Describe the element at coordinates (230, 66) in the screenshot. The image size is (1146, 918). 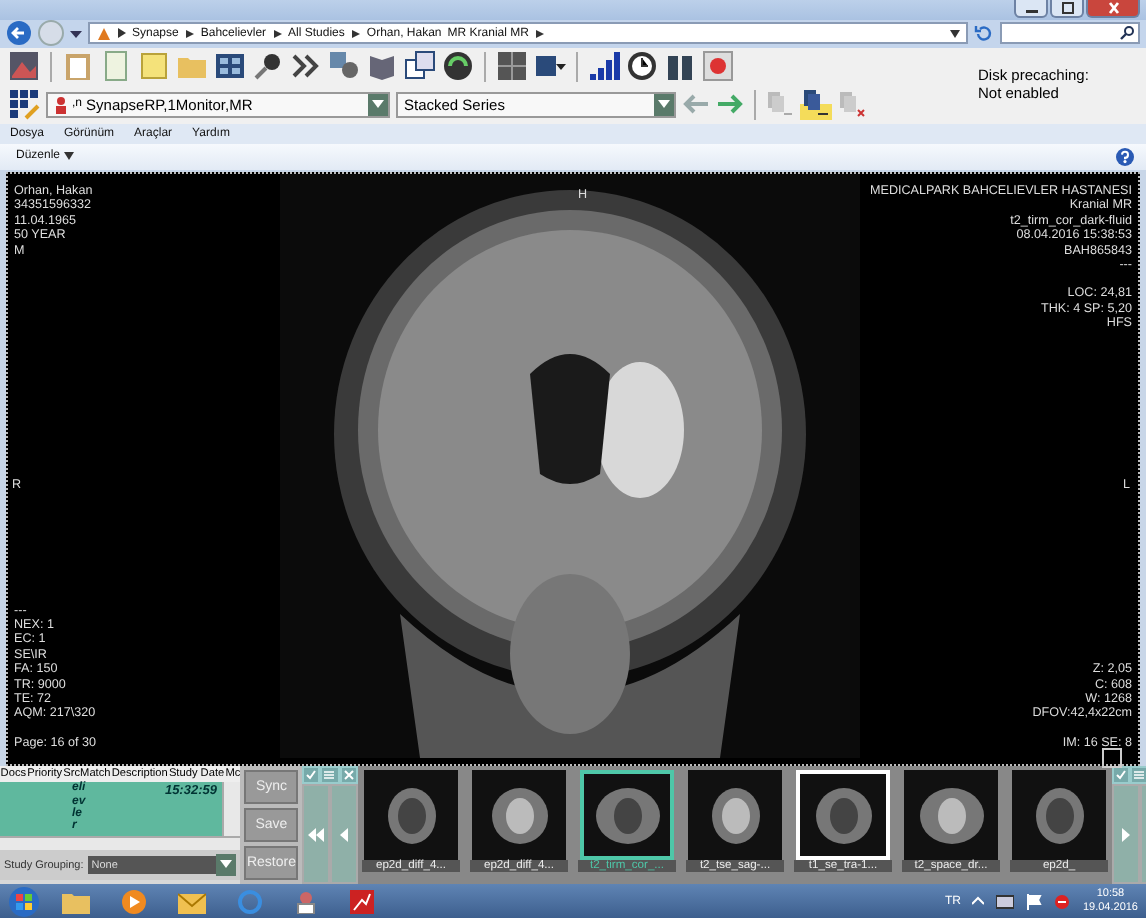
I see `film-icon` at that location.